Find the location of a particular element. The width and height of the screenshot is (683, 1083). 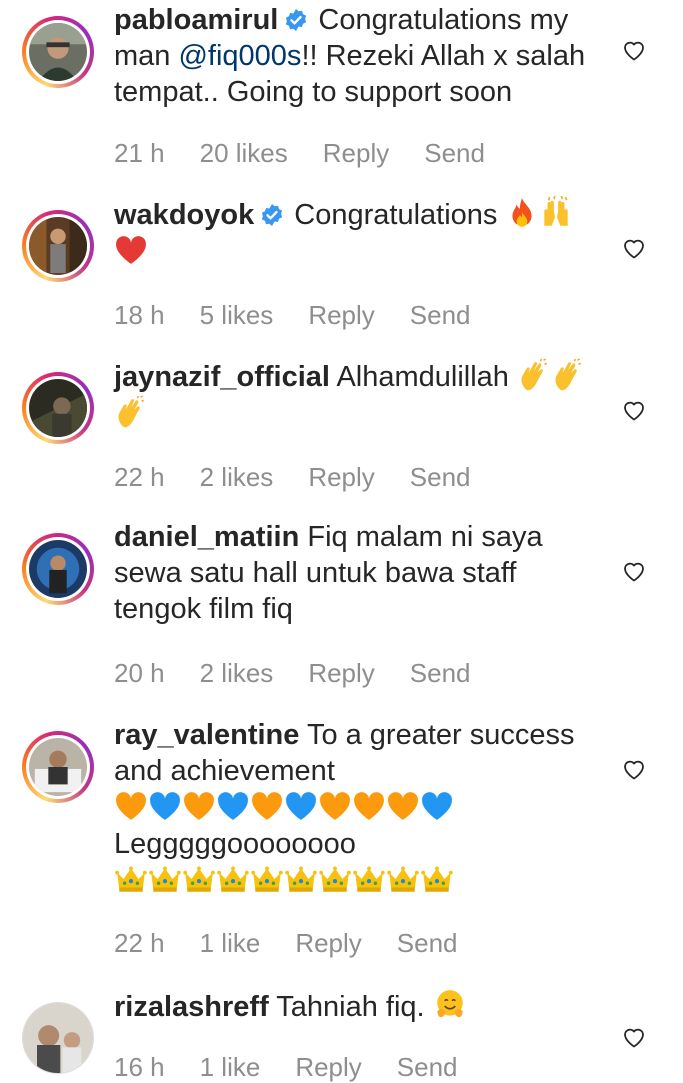

timestamp: 20 h is located at coordinates (139, 673).